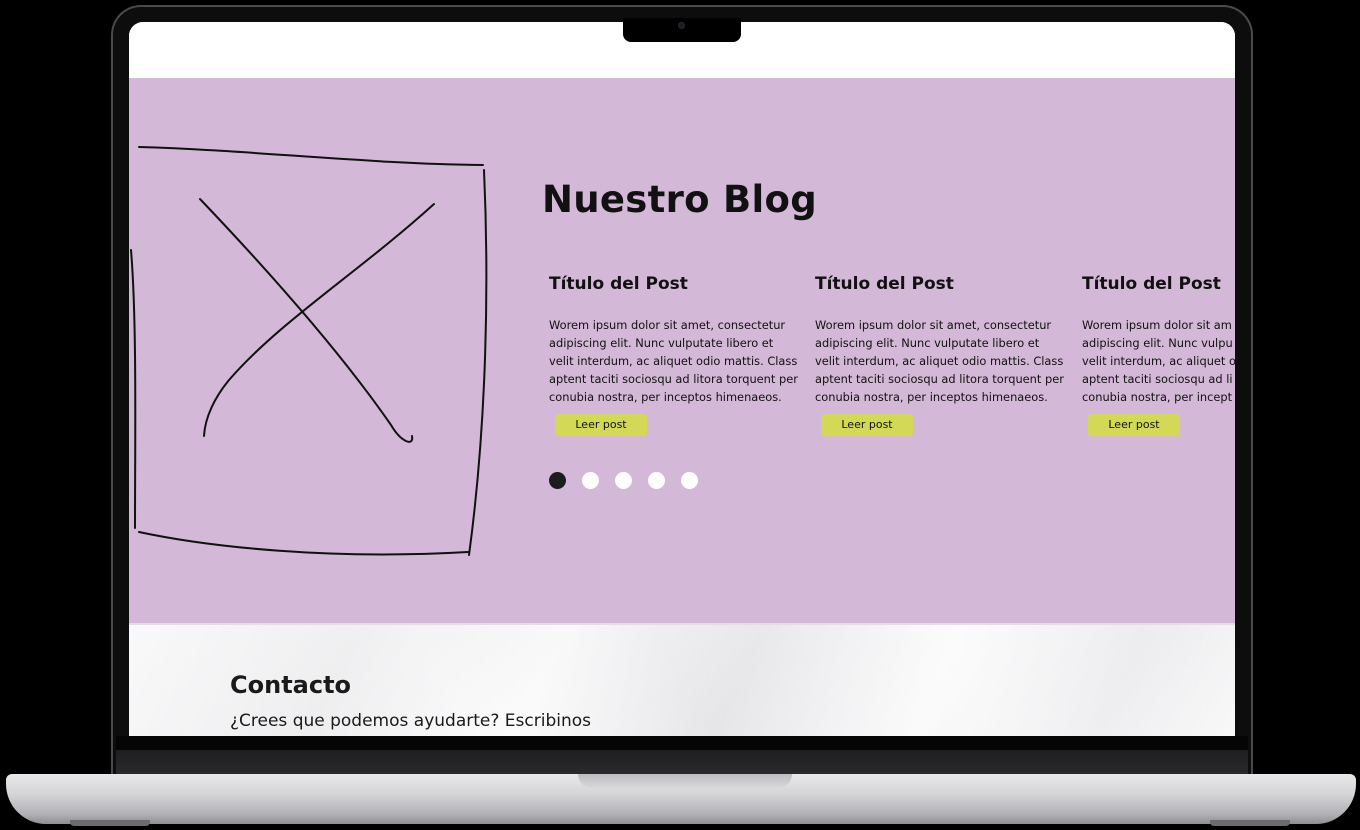 The width and height of the screenshot is (1360, 830). I want to click on excerpt-line: velit interdum, ac aliquet o, so click(1158, 361).